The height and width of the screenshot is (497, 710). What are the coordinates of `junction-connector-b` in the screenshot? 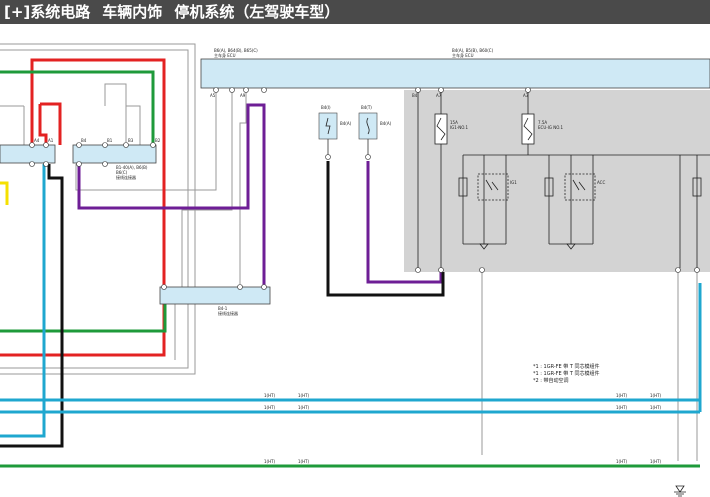 It's located at (114, 154).